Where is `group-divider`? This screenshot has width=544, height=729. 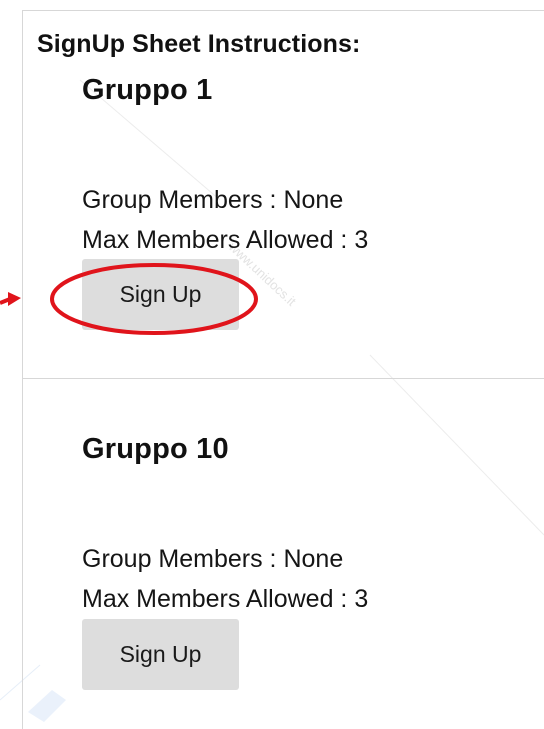 group-divider is located at coordinates (283, 378).